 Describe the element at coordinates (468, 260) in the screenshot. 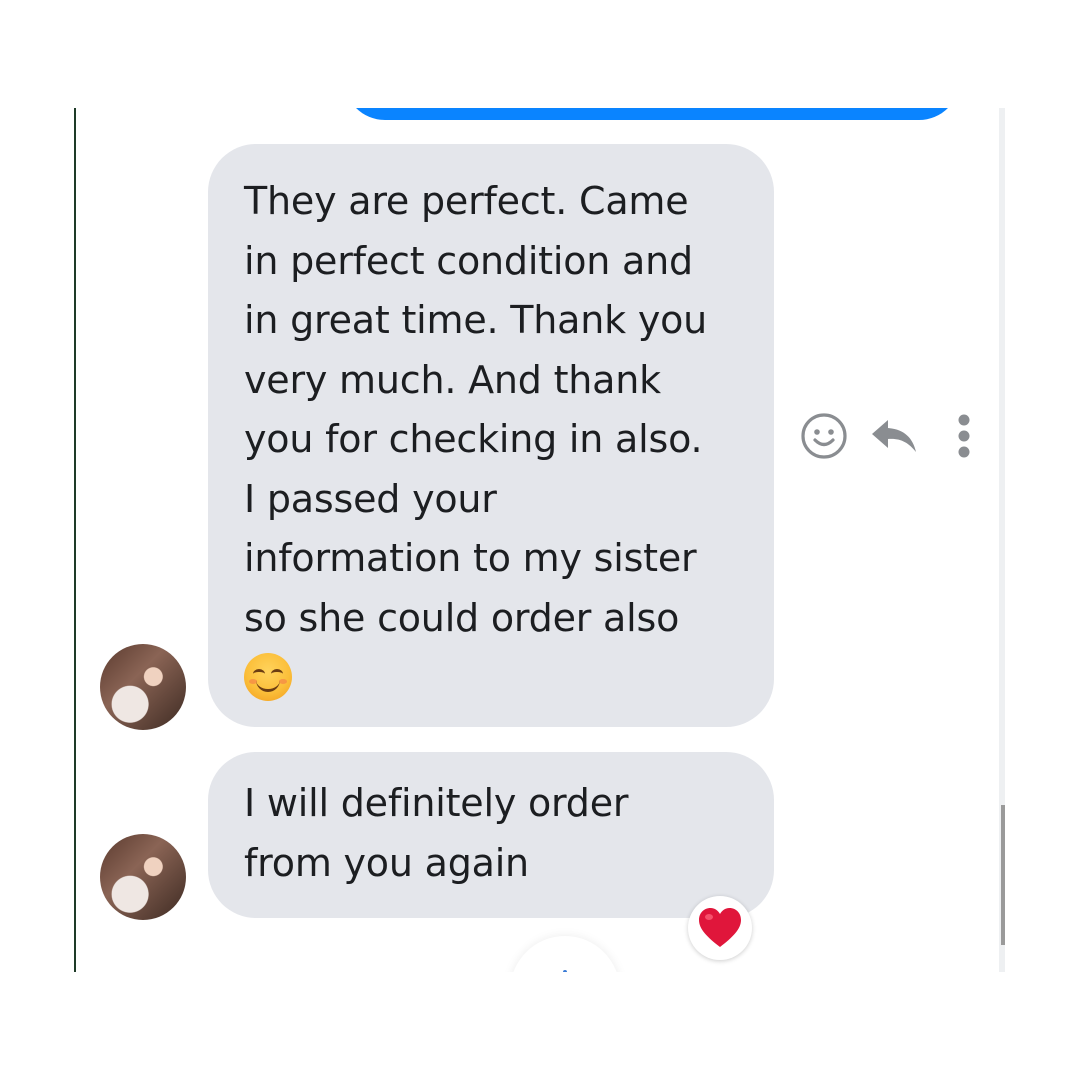

I see `message-line: in perfect condition and` at that location.